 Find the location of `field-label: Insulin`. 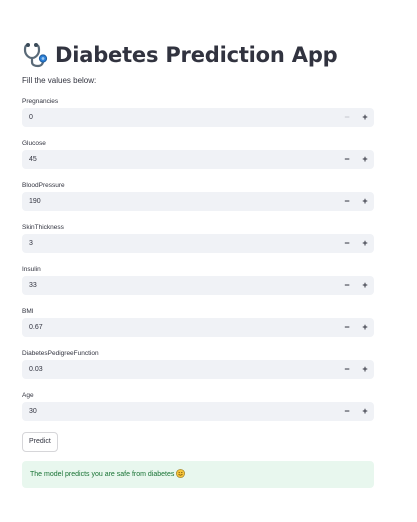

field-label: Insulin is located at coordinates (31, 269).